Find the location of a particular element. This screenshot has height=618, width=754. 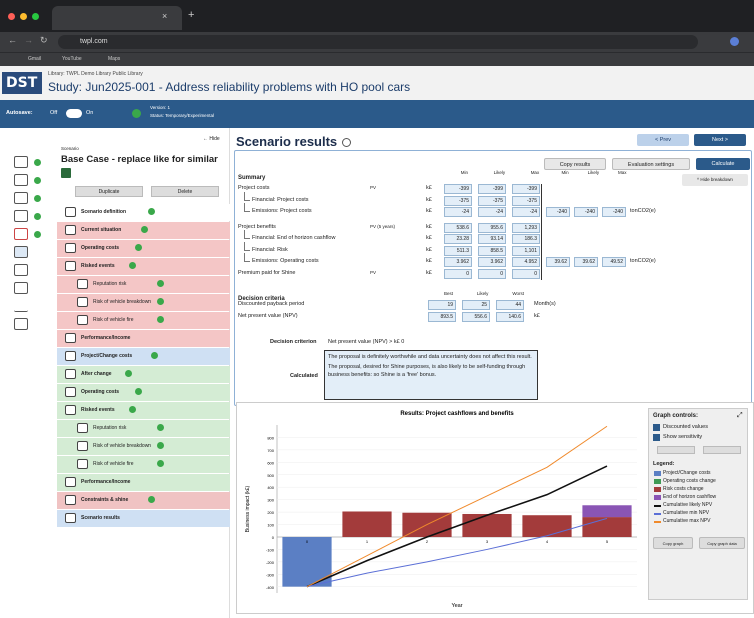

summary-row: Financial: Risk k£ 511.3 858.5 1,101 is located at coordinates (493, 249).